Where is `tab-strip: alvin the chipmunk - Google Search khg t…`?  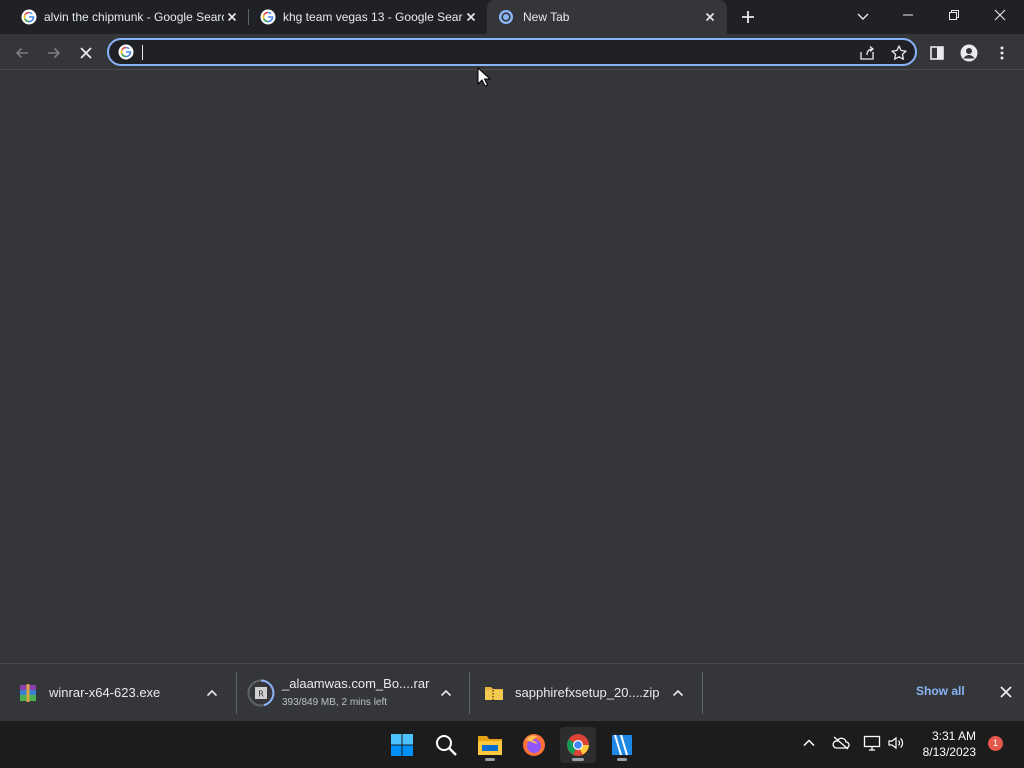 tab-strip: alvin the chipmunk - Google Search khg t… is located at coordinates (512, 17).